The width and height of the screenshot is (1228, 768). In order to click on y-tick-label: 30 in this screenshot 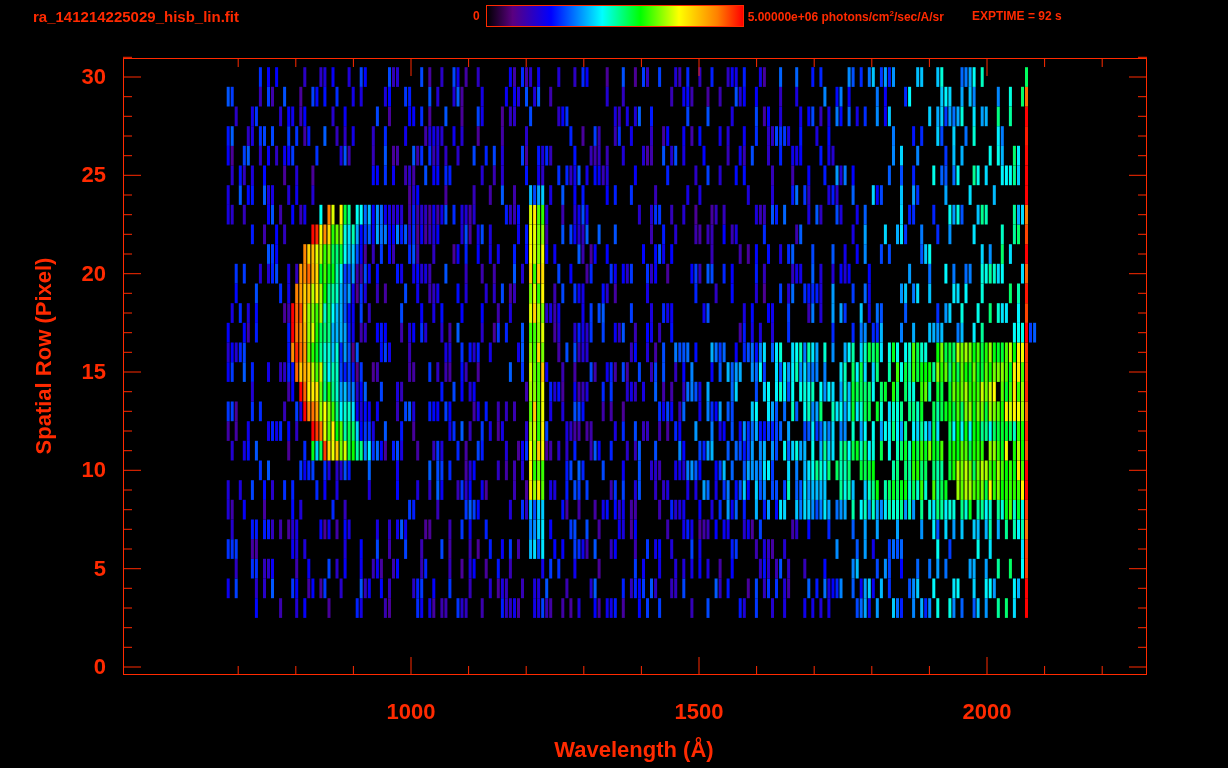, I will do `click(93, 77)`.